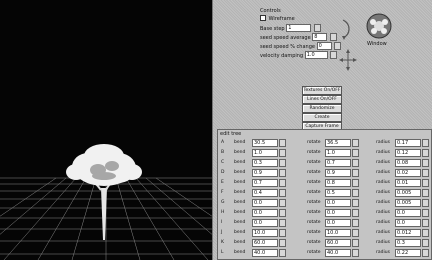 The width and height of the screenshot is (432, 260). Describe the element at coordinates (299, 28) in the screenshot. I see `base-step-field: 1` at that location.